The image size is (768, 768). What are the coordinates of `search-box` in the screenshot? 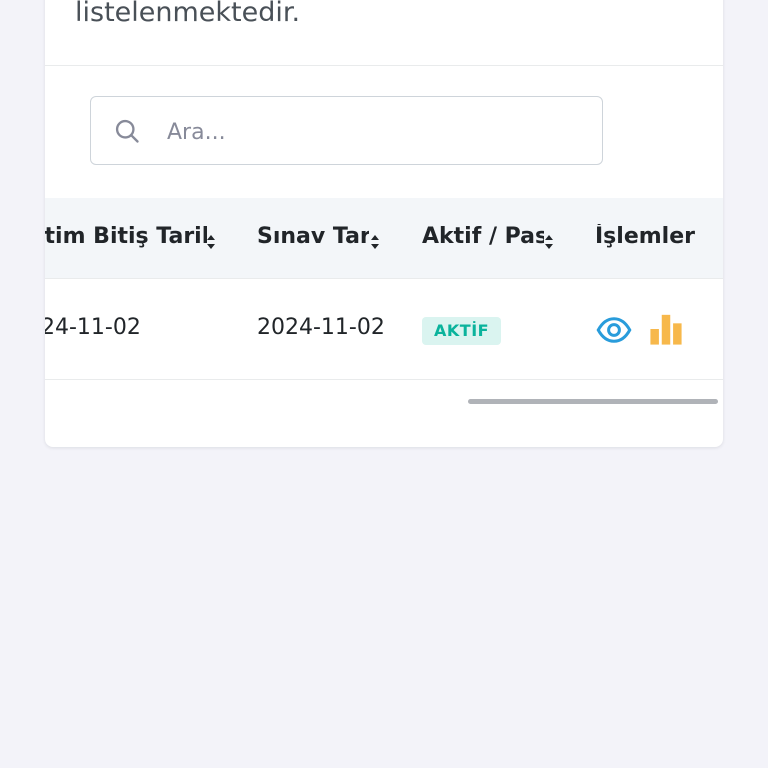 It's located at (346, 130).